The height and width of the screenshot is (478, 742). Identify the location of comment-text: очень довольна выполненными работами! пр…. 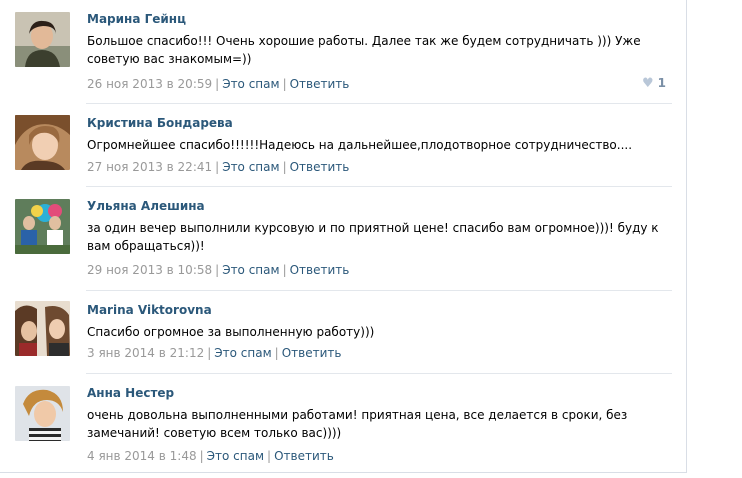
(357, 424).